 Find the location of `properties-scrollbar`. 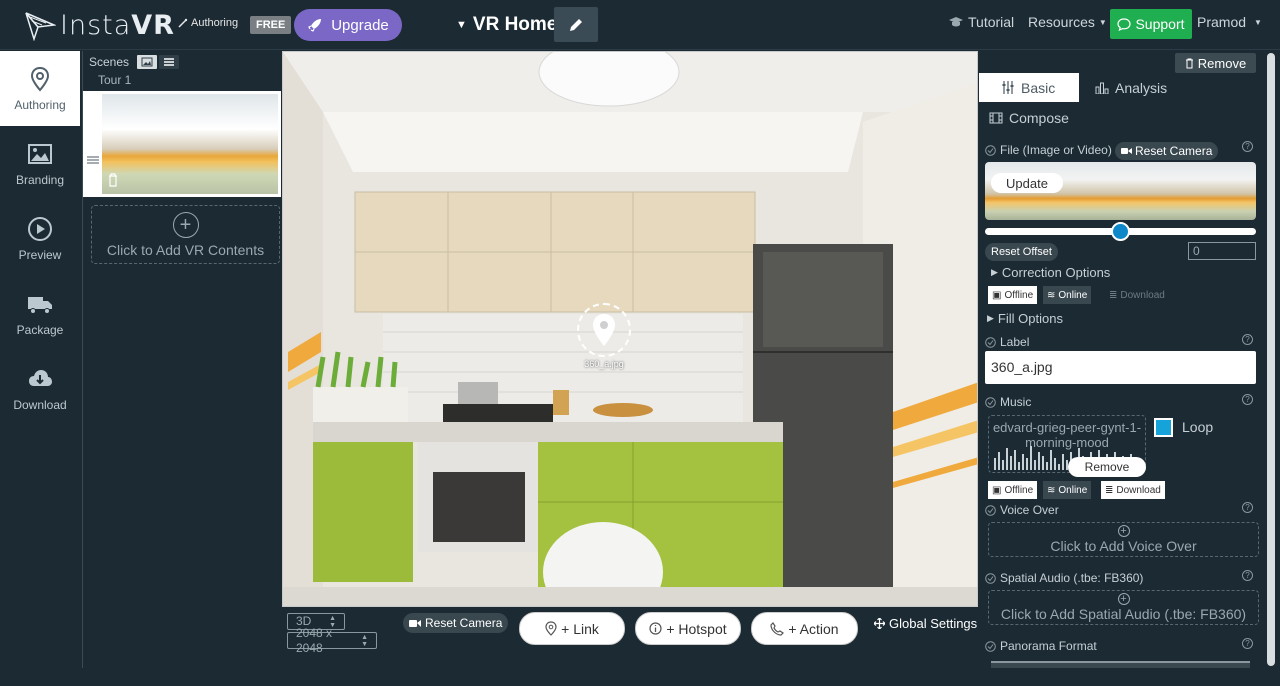

properties-scrollbar is located at coordinates (1271, 359).